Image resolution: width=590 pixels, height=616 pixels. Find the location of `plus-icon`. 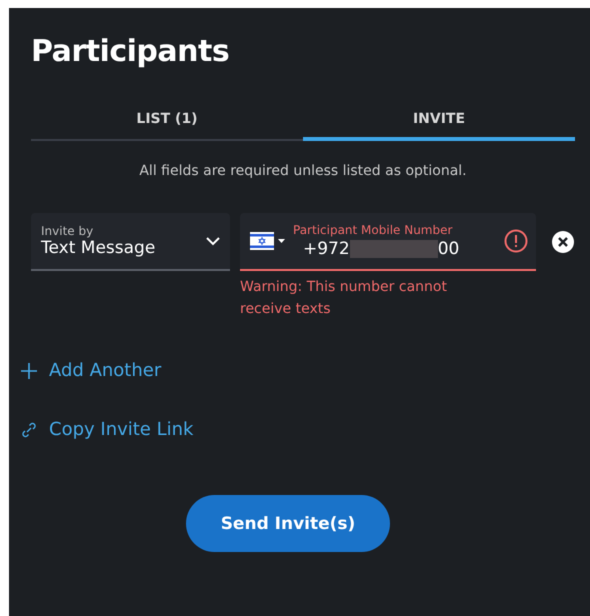

plus-icon is located at coordinates (29, 370).